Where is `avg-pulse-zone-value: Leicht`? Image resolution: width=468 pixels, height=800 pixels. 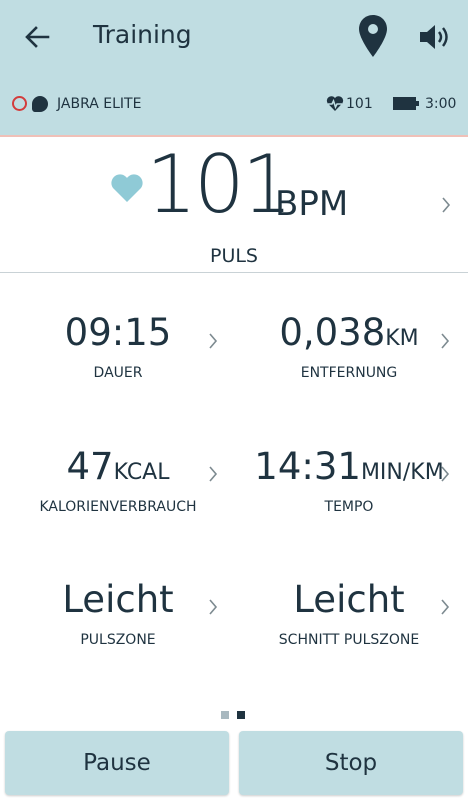 avg-pulse-zone-value: Leicht is located at coordinates (349, 599).